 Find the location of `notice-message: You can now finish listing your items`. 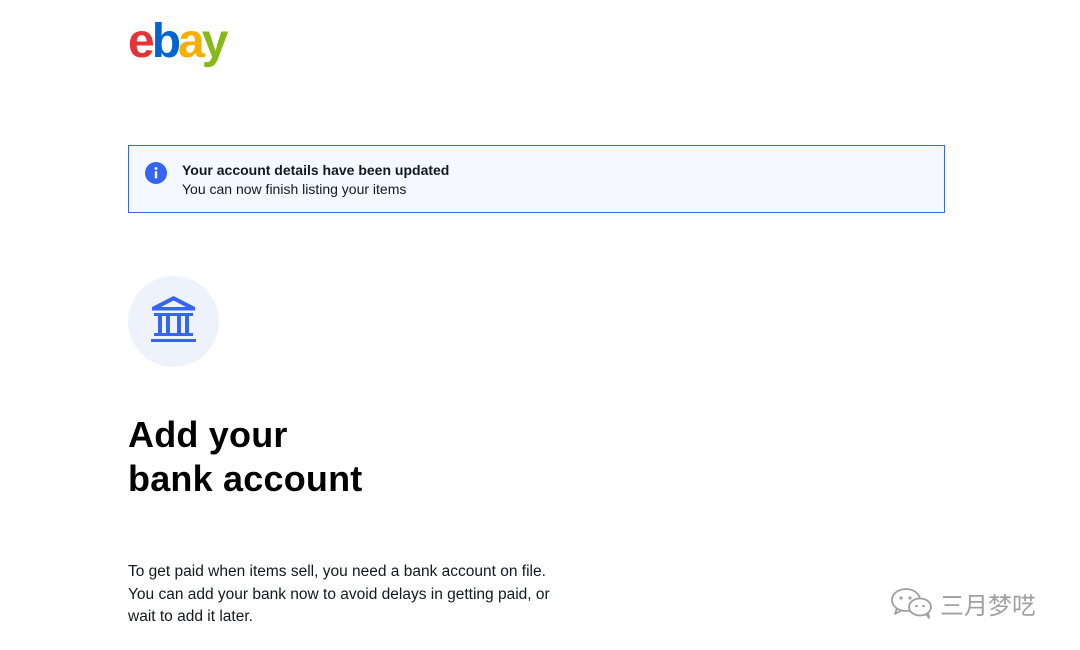

notice-message: You can now finish listing your items is located at coordinates (294, 189).